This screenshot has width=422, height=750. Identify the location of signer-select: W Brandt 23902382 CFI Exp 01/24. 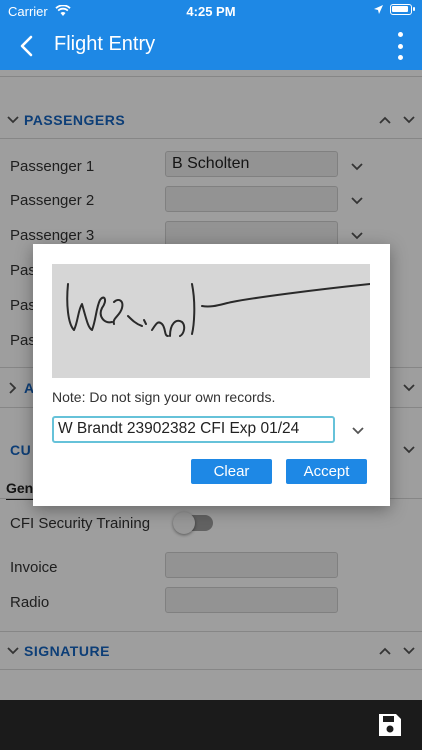
(193, 429).